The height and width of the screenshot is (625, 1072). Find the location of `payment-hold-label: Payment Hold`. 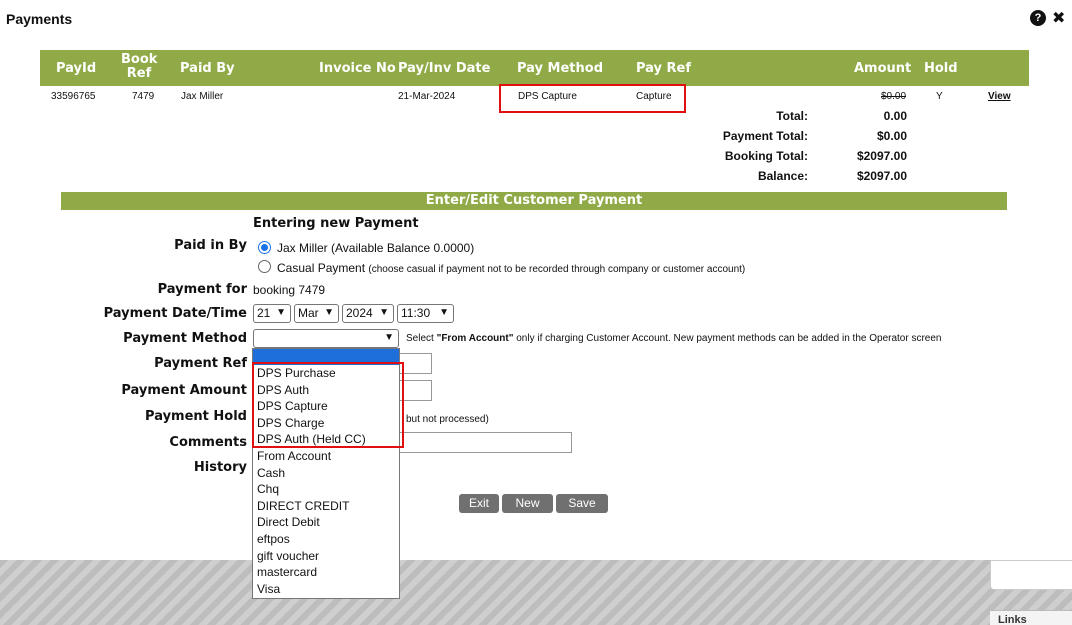

payment-hold-label: Payment Hold is located at coordinates (196, 416).